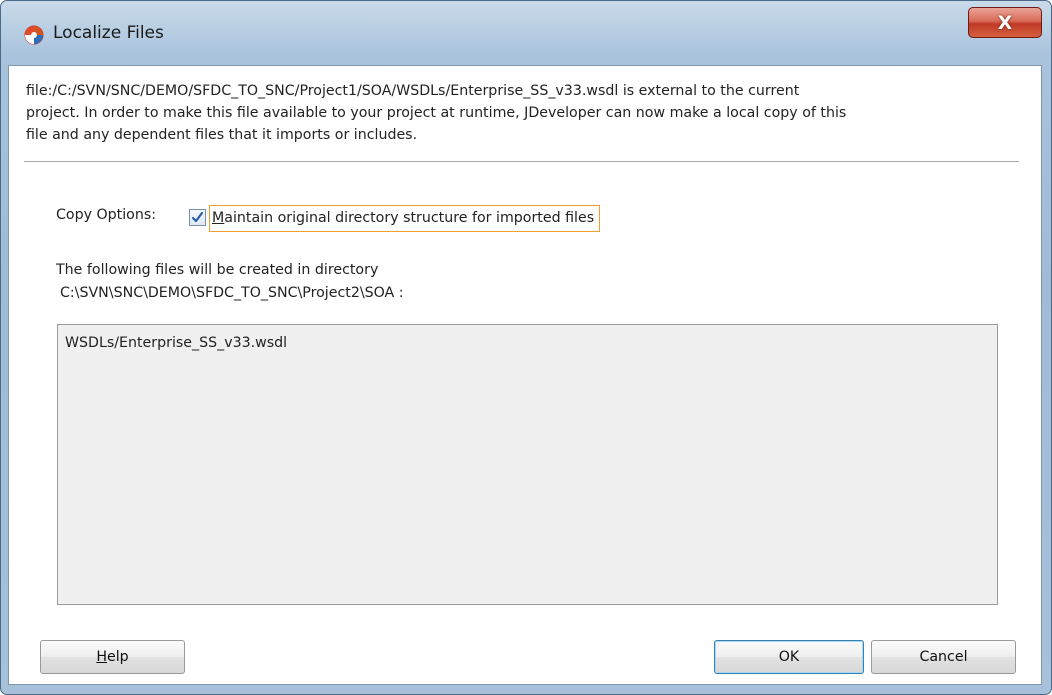 The image size is (1052, 695). I want to click on maintain-structure-checkbox, so click(197, 217).